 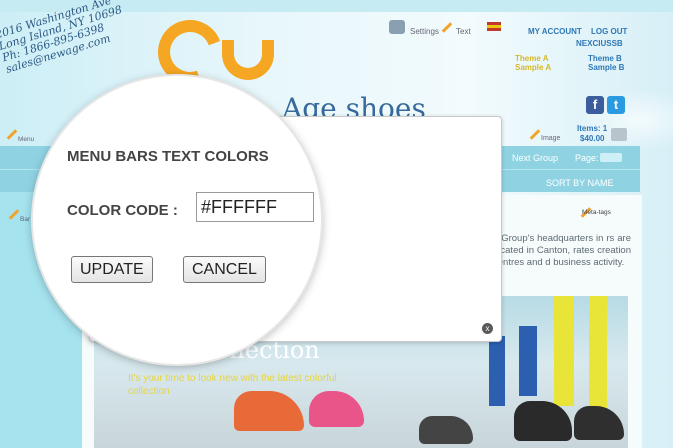 I want to click on log-out-link: LOG OUT, so click(x=609, y=31).